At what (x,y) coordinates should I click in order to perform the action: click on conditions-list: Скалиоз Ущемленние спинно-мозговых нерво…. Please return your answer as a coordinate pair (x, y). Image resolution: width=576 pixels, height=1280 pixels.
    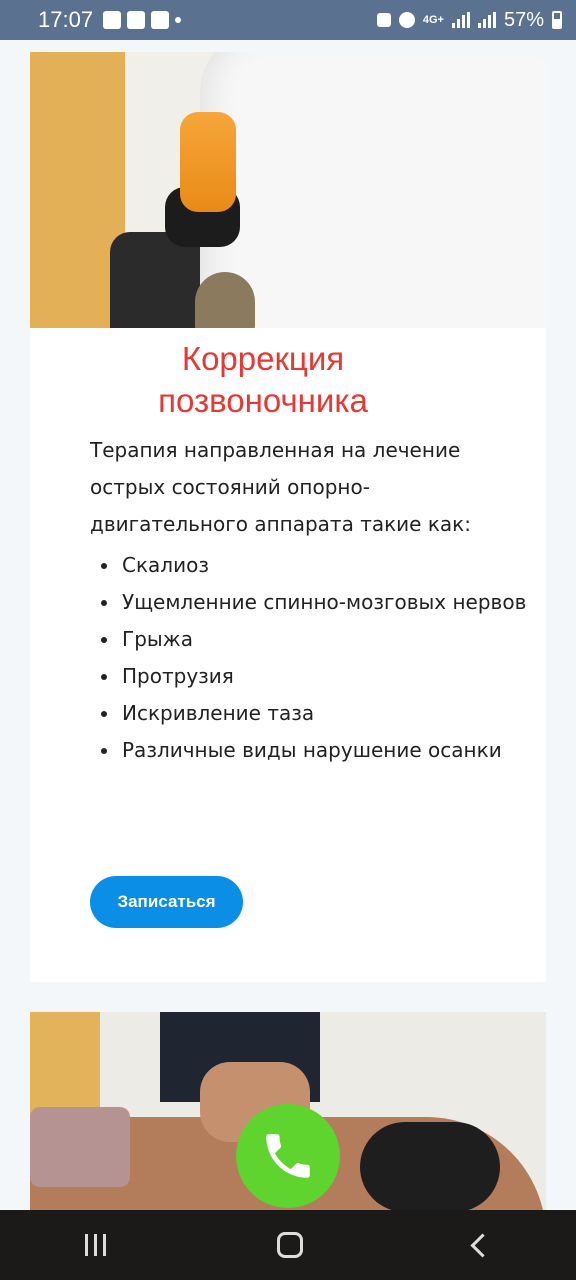
    Looking at the image, I should click on (315, 658).